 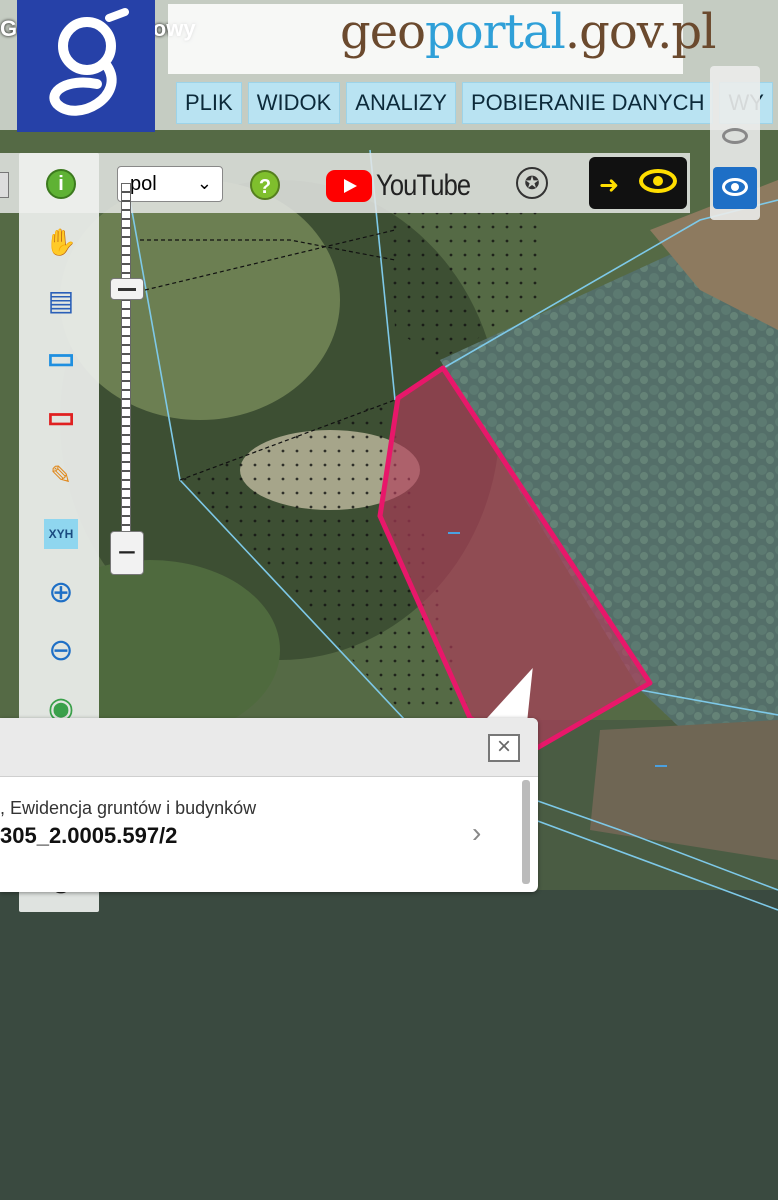 I want to click on zoom-handle, so click(x=127, y=289).